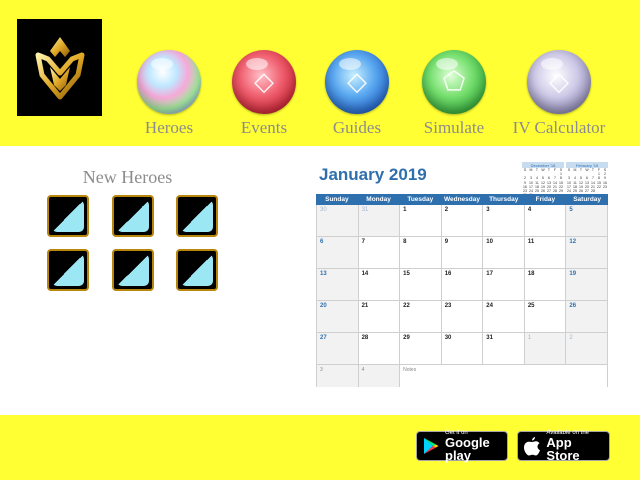  Describe the element at coordinates (169, 82) in the screenshot. I see `rainbow-orb-icon` at that location.